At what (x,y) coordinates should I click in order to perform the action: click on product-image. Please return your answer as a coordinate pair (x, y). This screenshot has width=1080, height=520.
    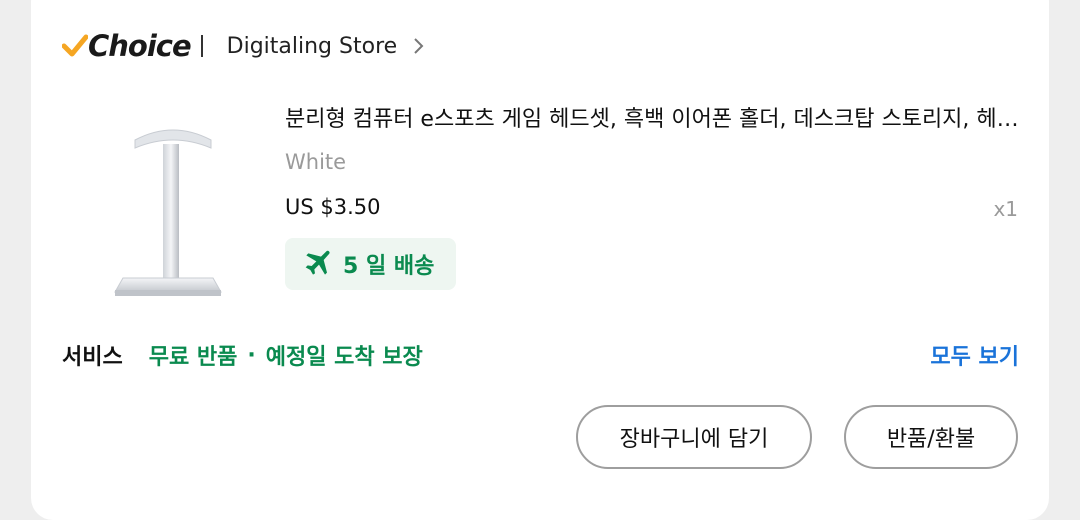
    Looking at the image, I should click on (163, 212).